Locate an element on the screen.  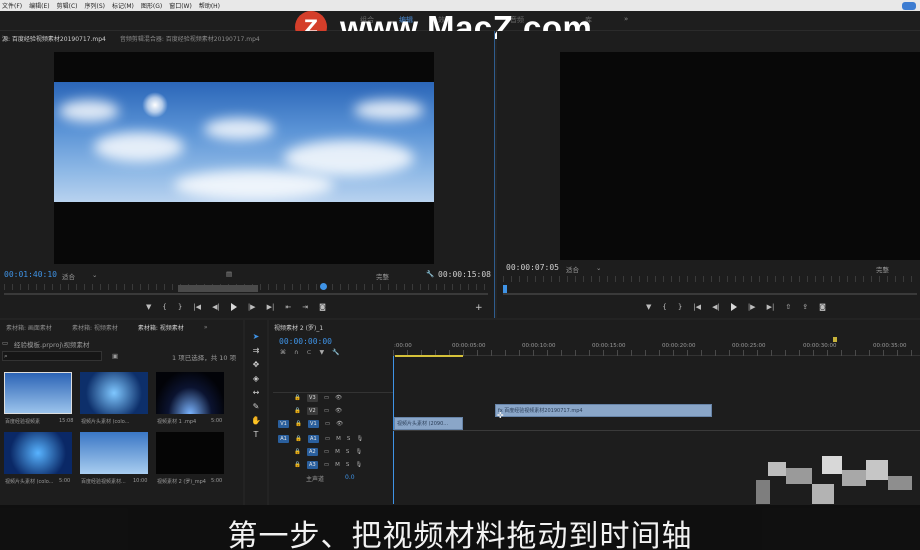
type-tool-icon: T is located at coordinates (256, 435).